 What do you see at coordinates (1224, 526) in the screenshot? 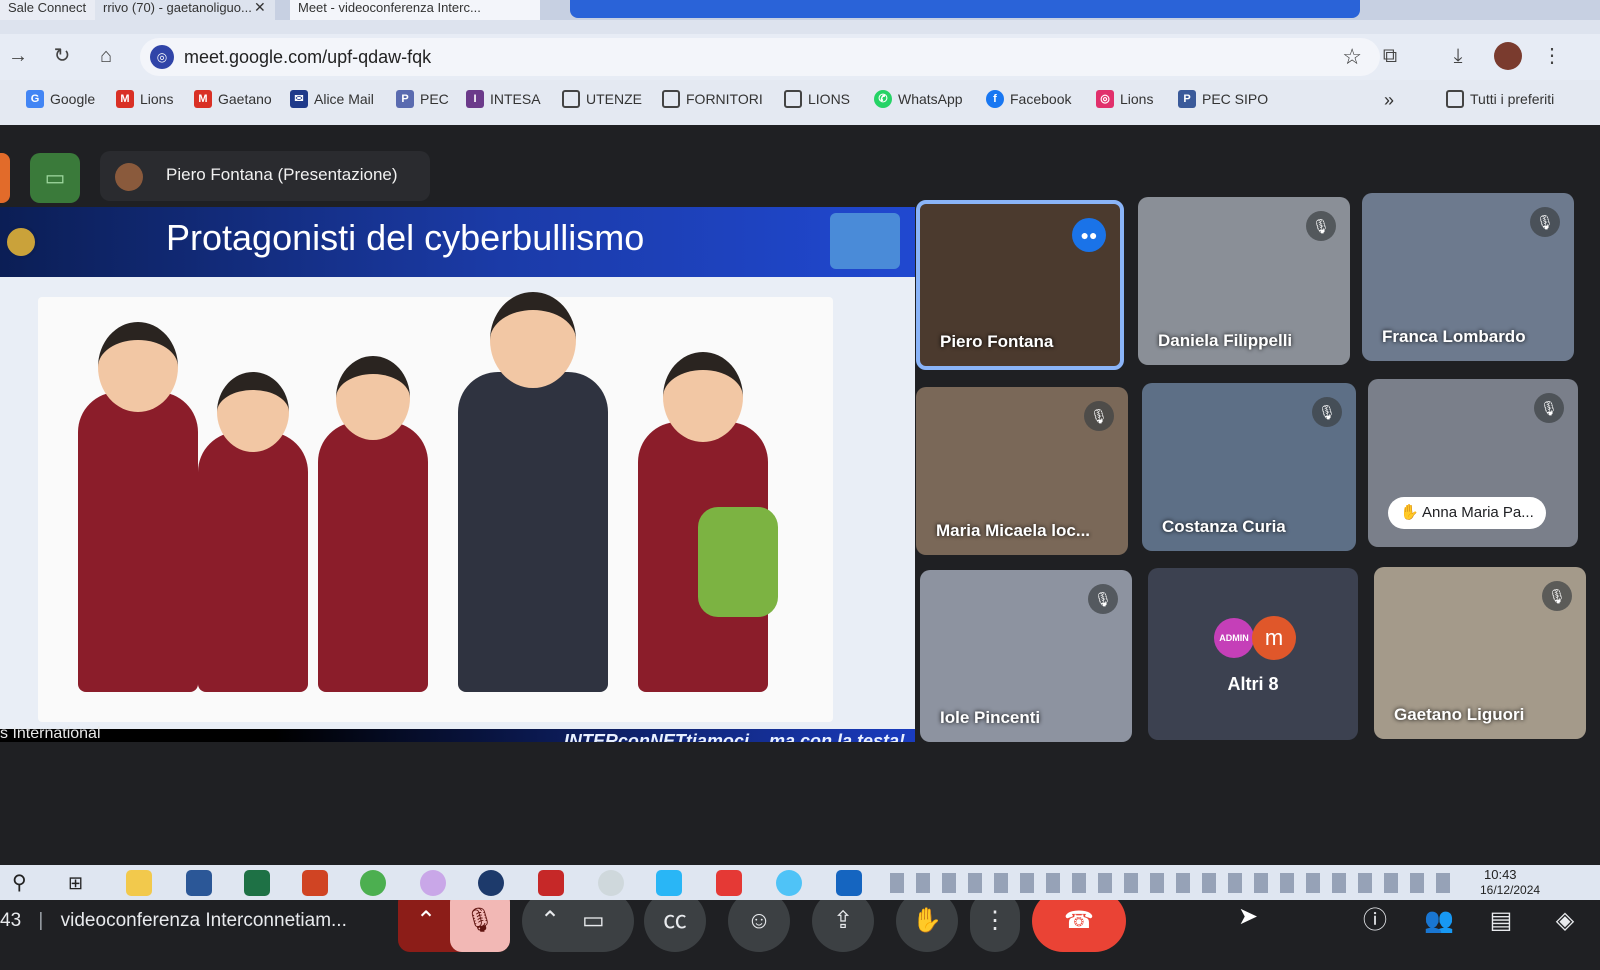
I see `participant-name: Costanza Curia` at bounding box center [1224, 526].